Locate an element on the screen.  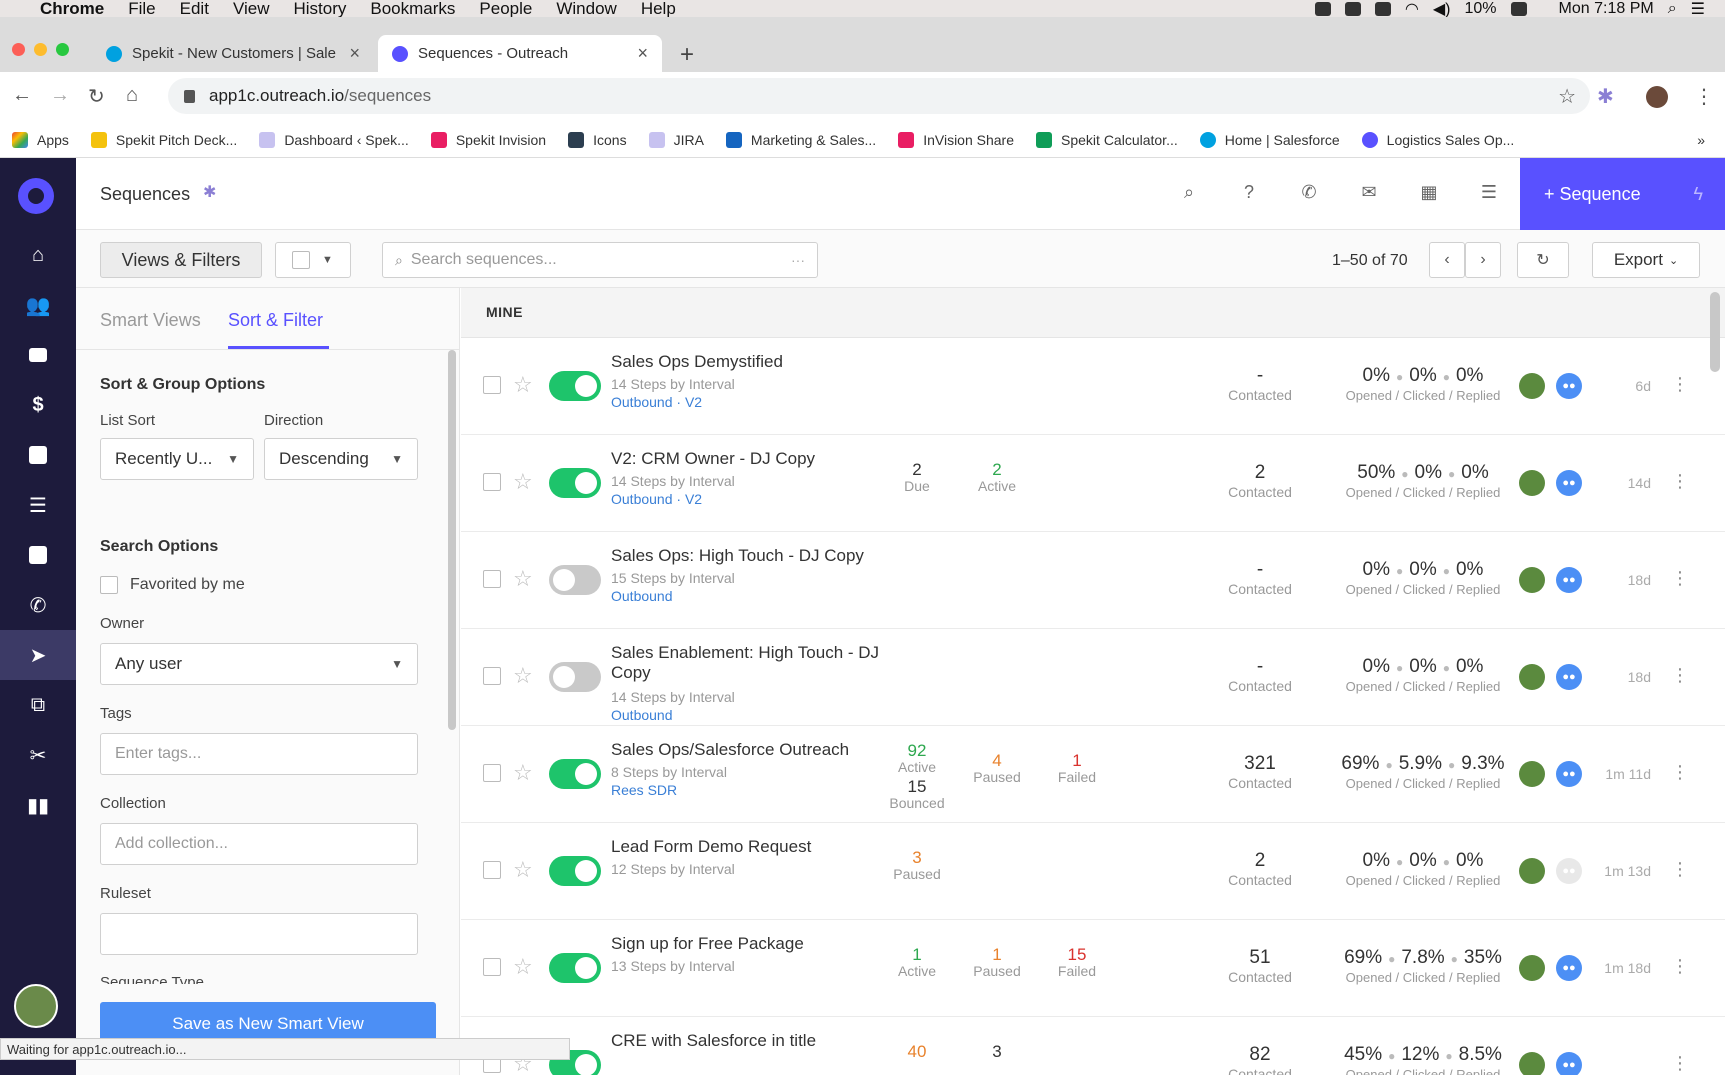
sequence-name: CRE with Salesforce in title is located at coordinates (756, 1041).